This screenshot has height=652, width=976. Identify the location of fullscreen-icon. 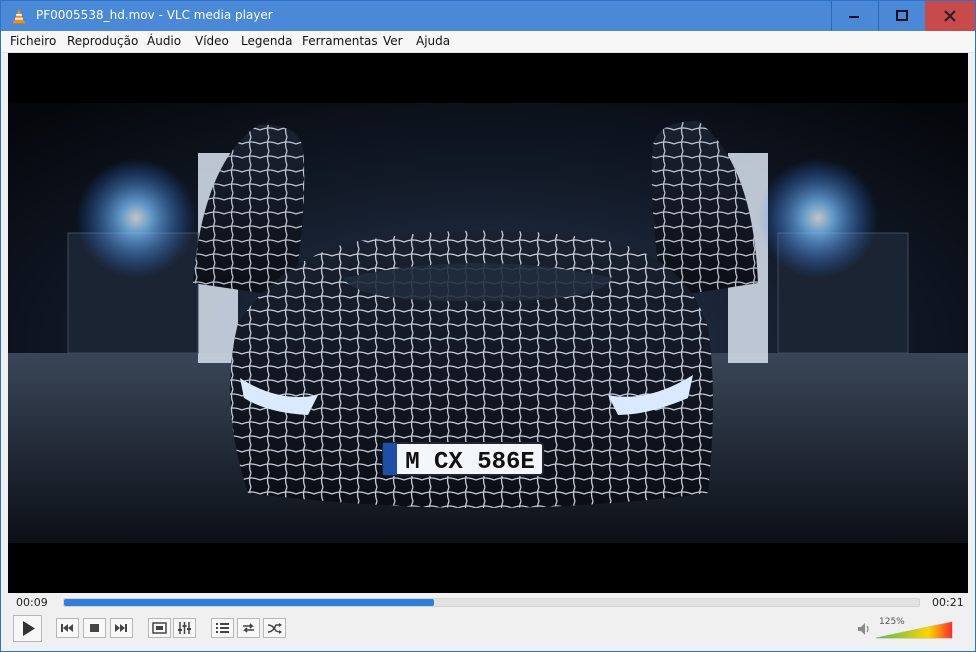
(159, 628).